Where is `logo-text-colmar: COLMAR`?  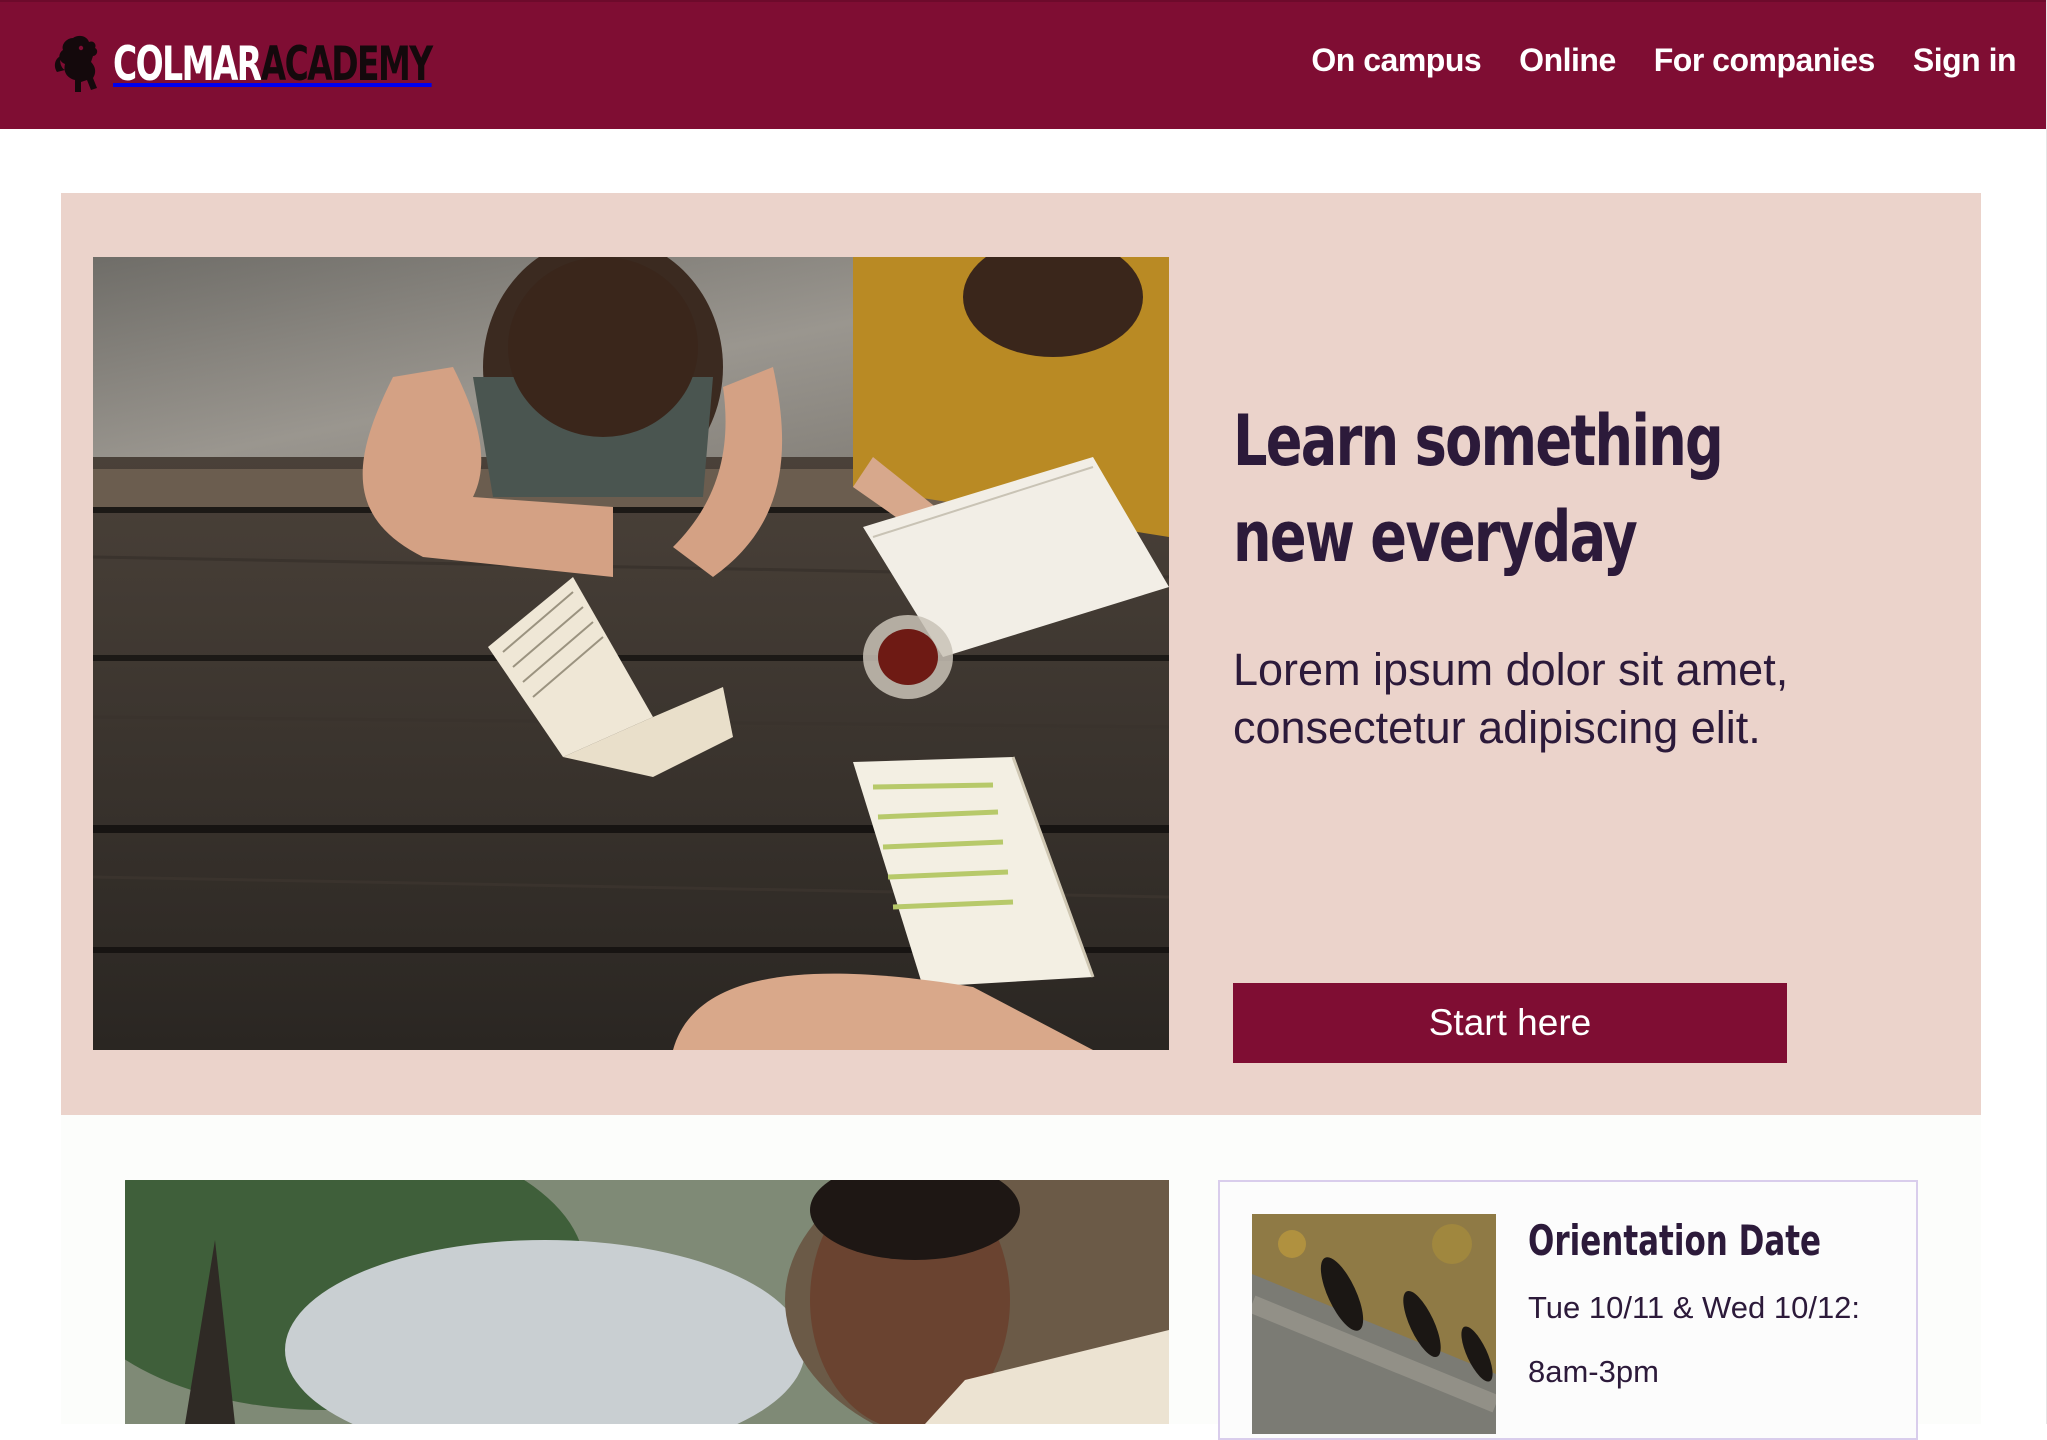
logo-text-colmar: COLMAR is located at coordinates (187, 64).